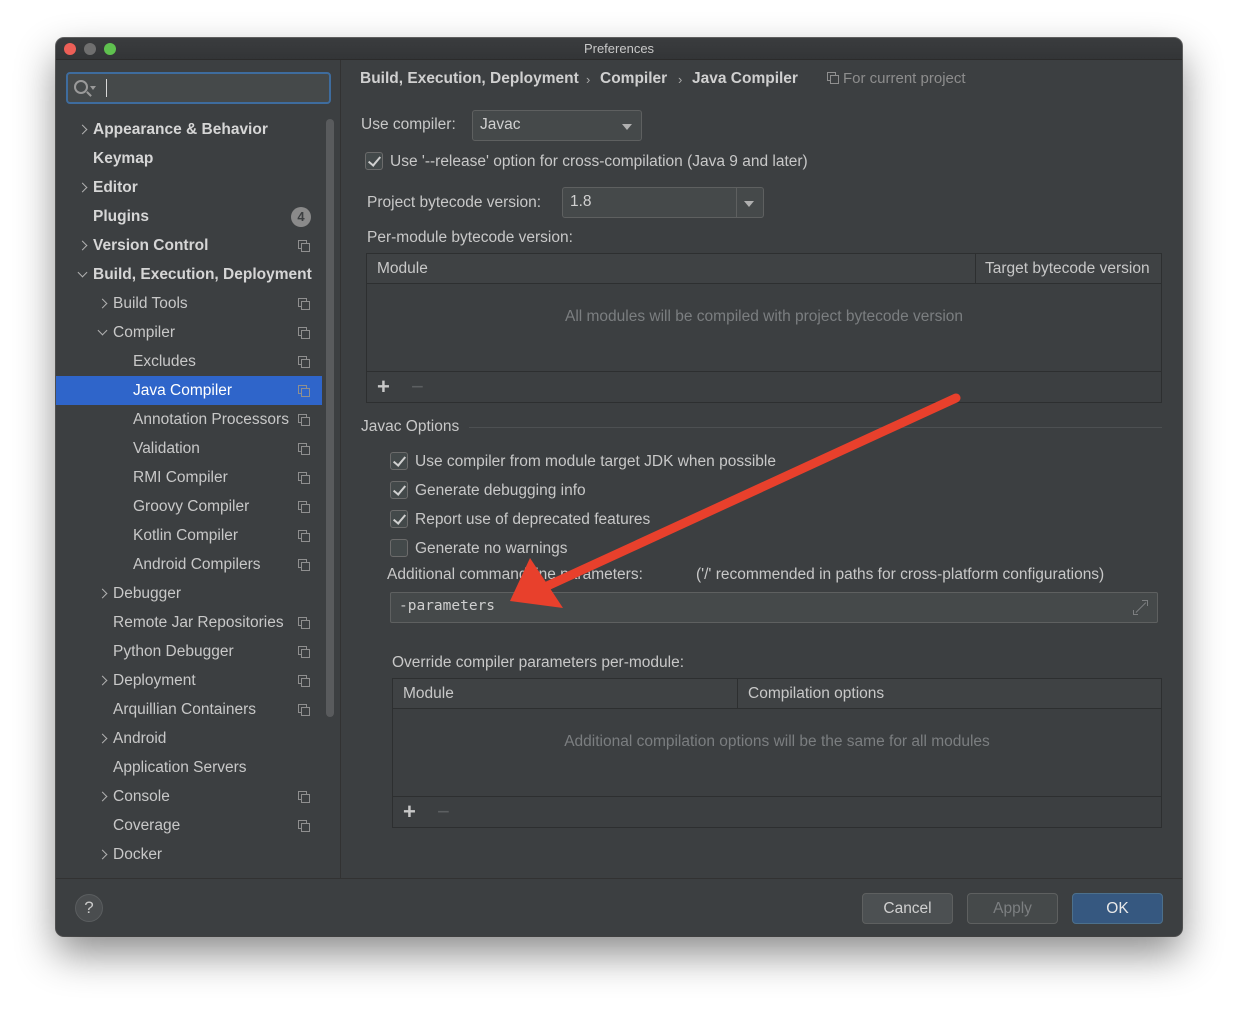 This screenshot has height=1010, width=1238. What do you see at coordinates (399, 548) in the screenshot?
I see `no-warnings-checkbox` at bounding box center [399, 548].